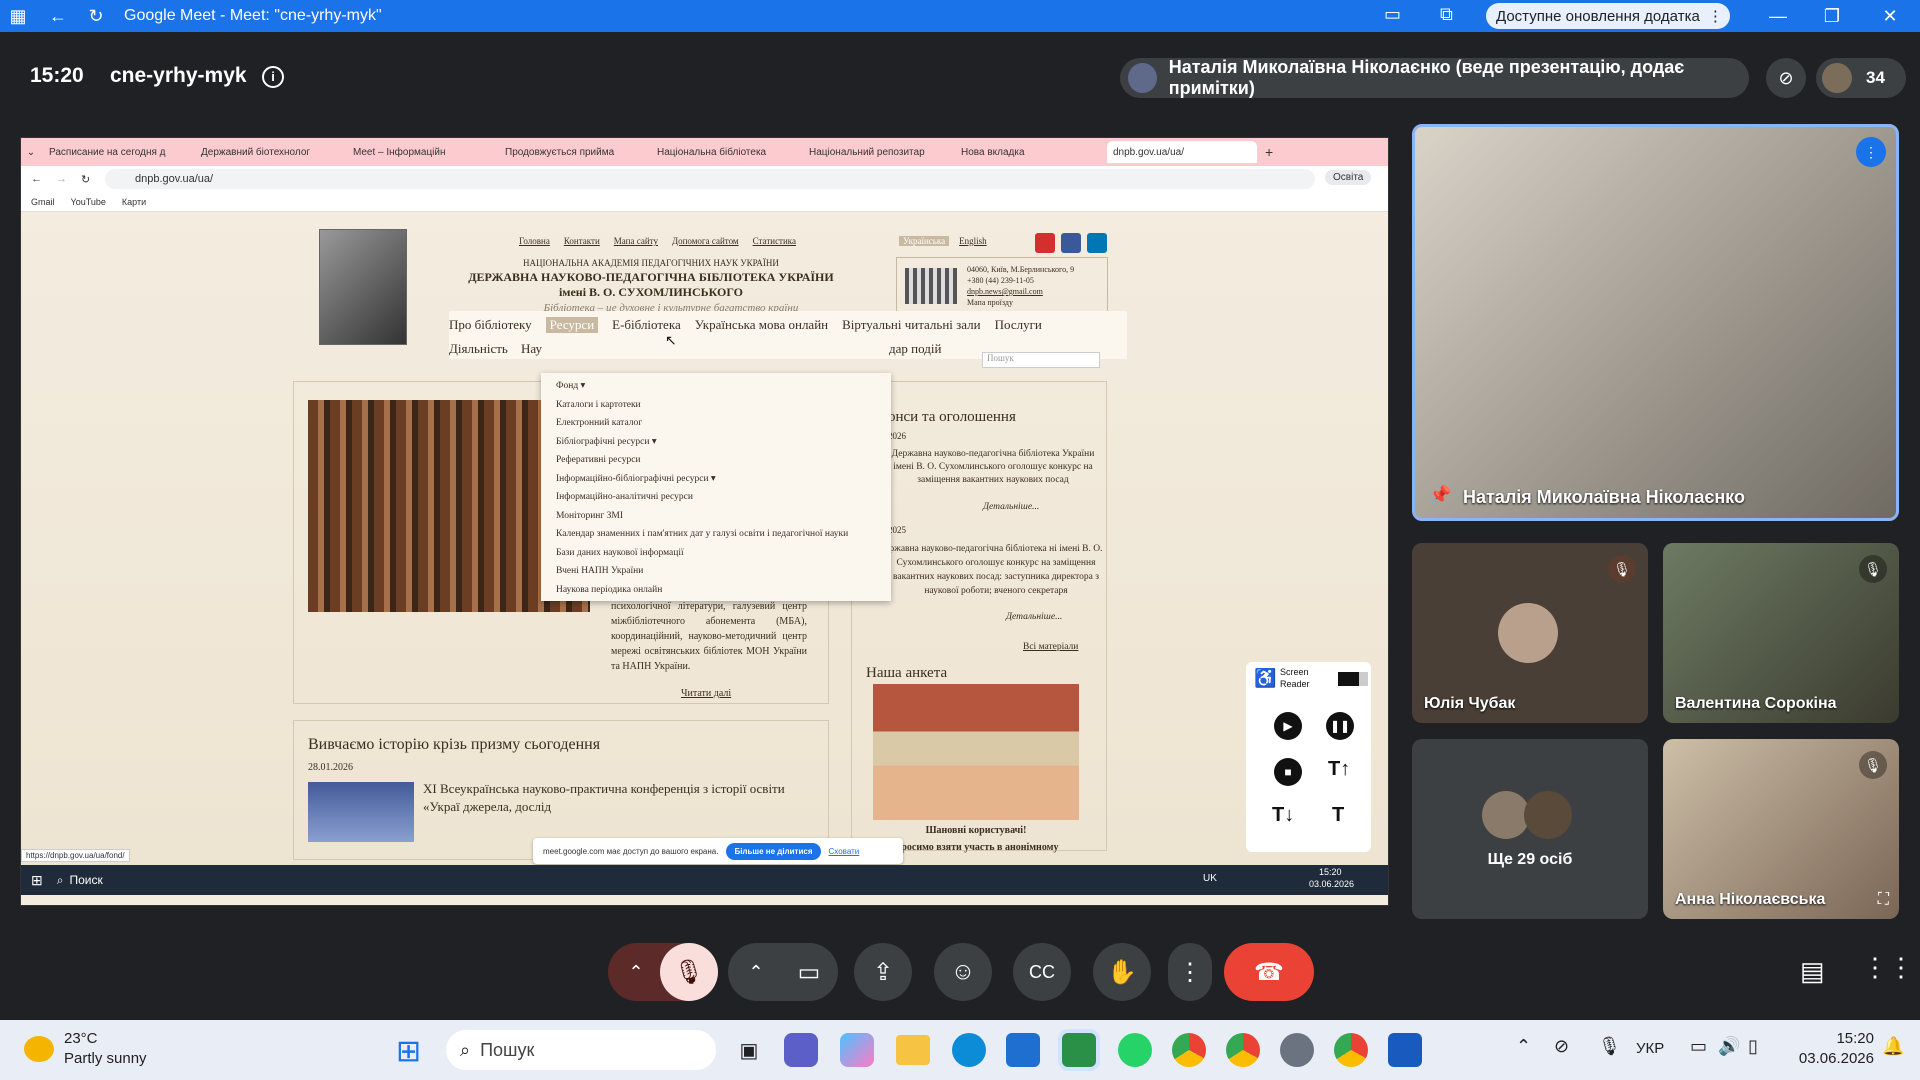 The height and width of the screenshot is (1080, 1920). I want to click on bookmark-gmail: Gmail, so click(43, 202).